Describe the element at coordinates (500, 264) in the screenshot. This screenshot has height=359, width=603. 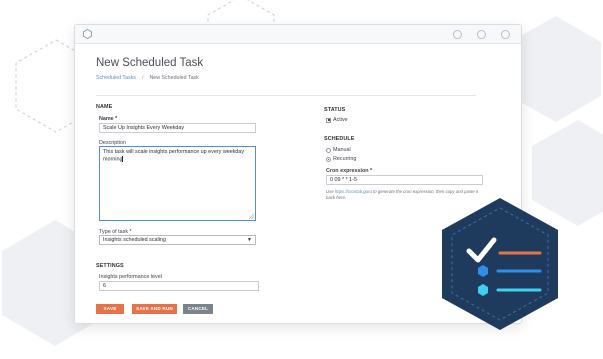
I see `checklist-badge-icon` at that location.